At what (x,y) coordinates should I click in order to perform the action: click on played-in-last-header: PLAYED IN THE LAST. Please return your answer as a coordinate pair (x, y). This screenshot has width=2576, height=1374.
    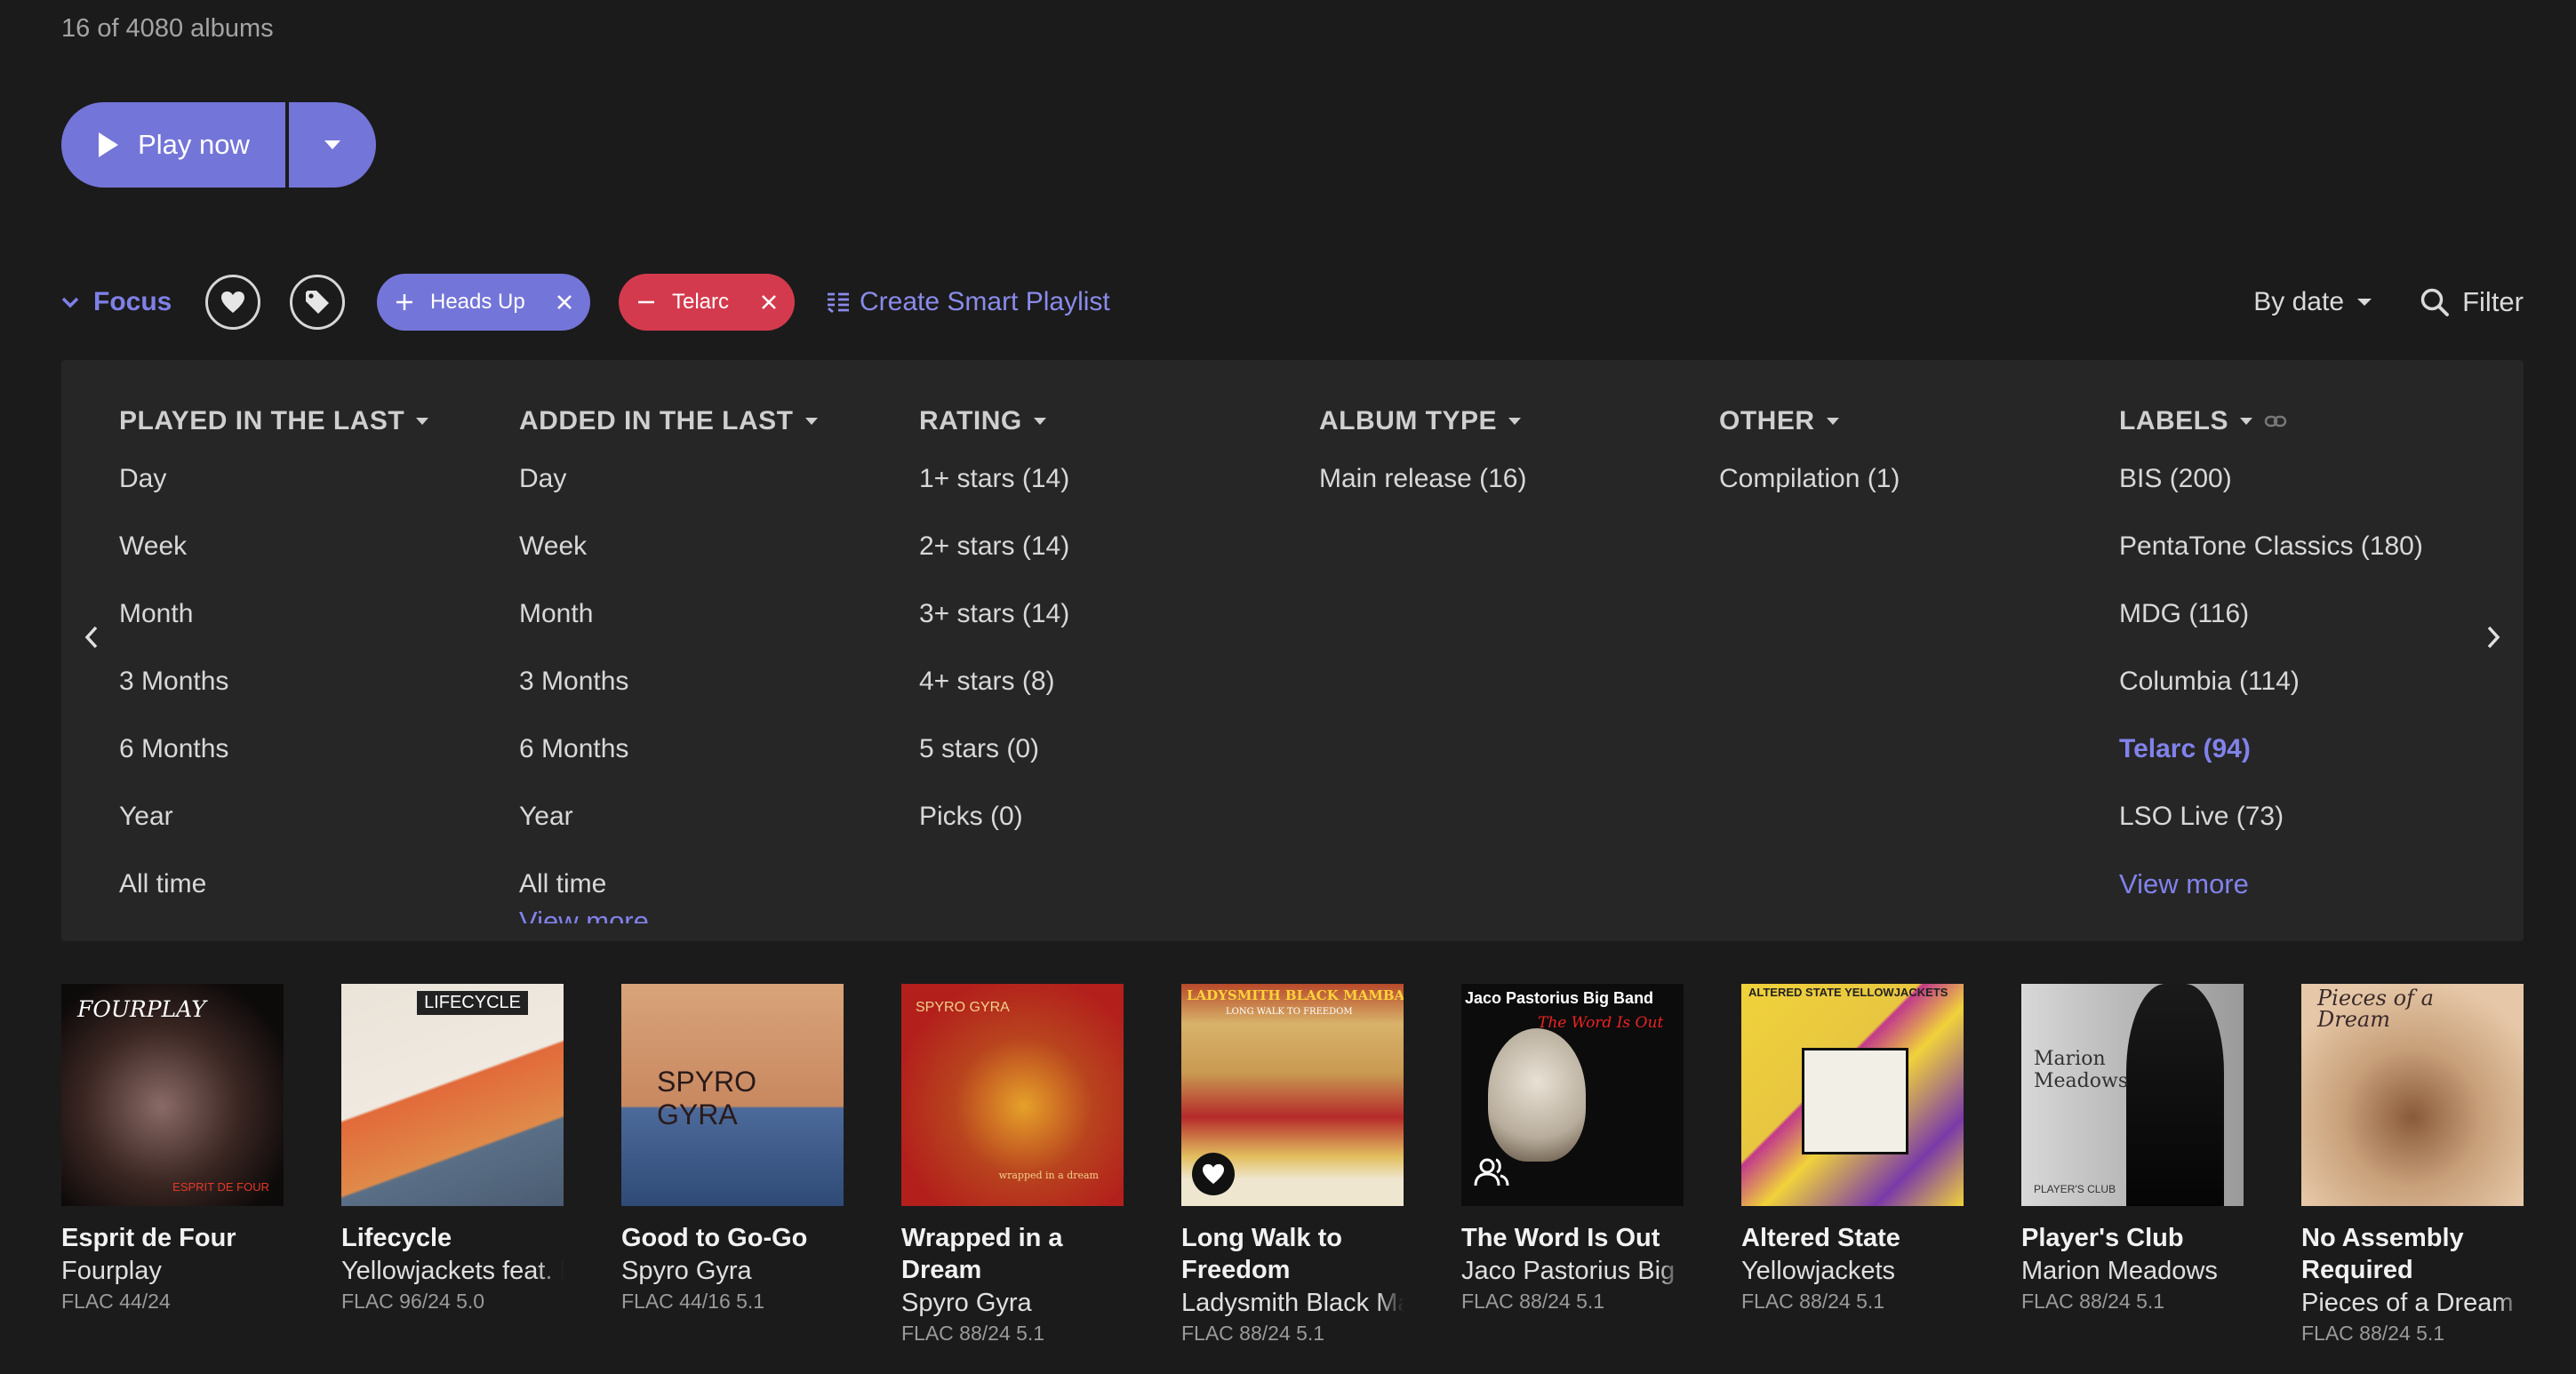
    Looking at the image, I should click on (305, 421).